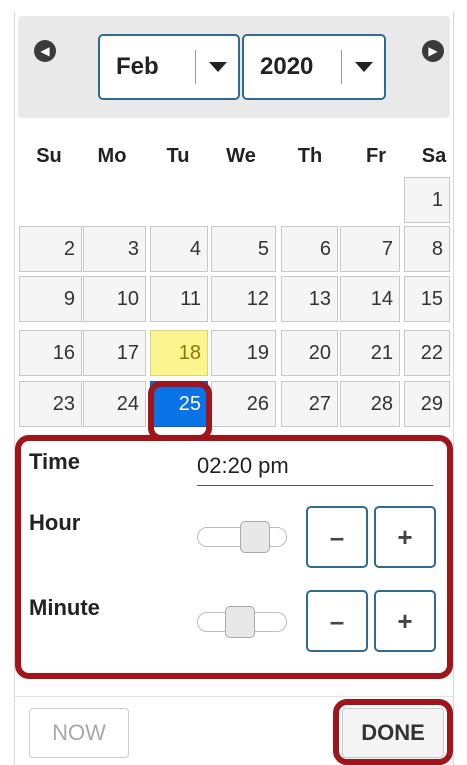  Describe the element at coordinates (337, 537) in the screenshot. I see `hour-decrement-button: –` at that location.